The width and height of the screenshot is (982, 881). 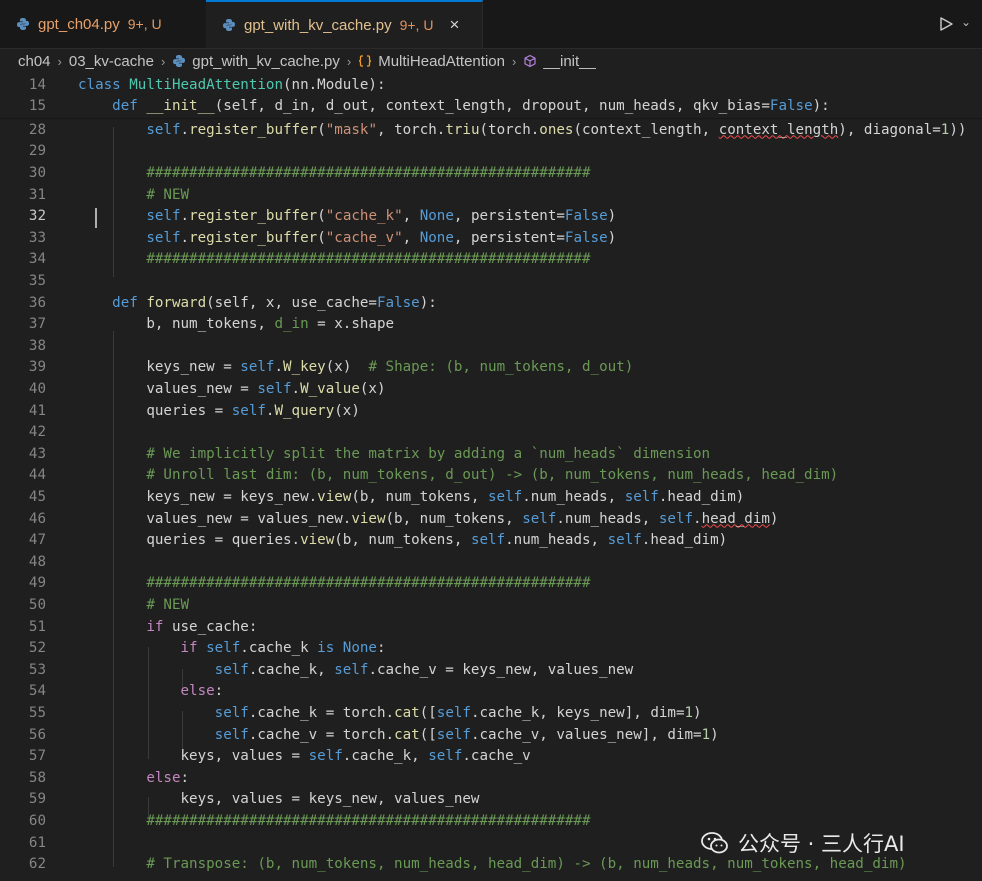 What do you see at coordinates (441, 61) in the screenshot?
I see `breadcrumb-item: MultiHeadAttention` at bounding box center [441, 61].